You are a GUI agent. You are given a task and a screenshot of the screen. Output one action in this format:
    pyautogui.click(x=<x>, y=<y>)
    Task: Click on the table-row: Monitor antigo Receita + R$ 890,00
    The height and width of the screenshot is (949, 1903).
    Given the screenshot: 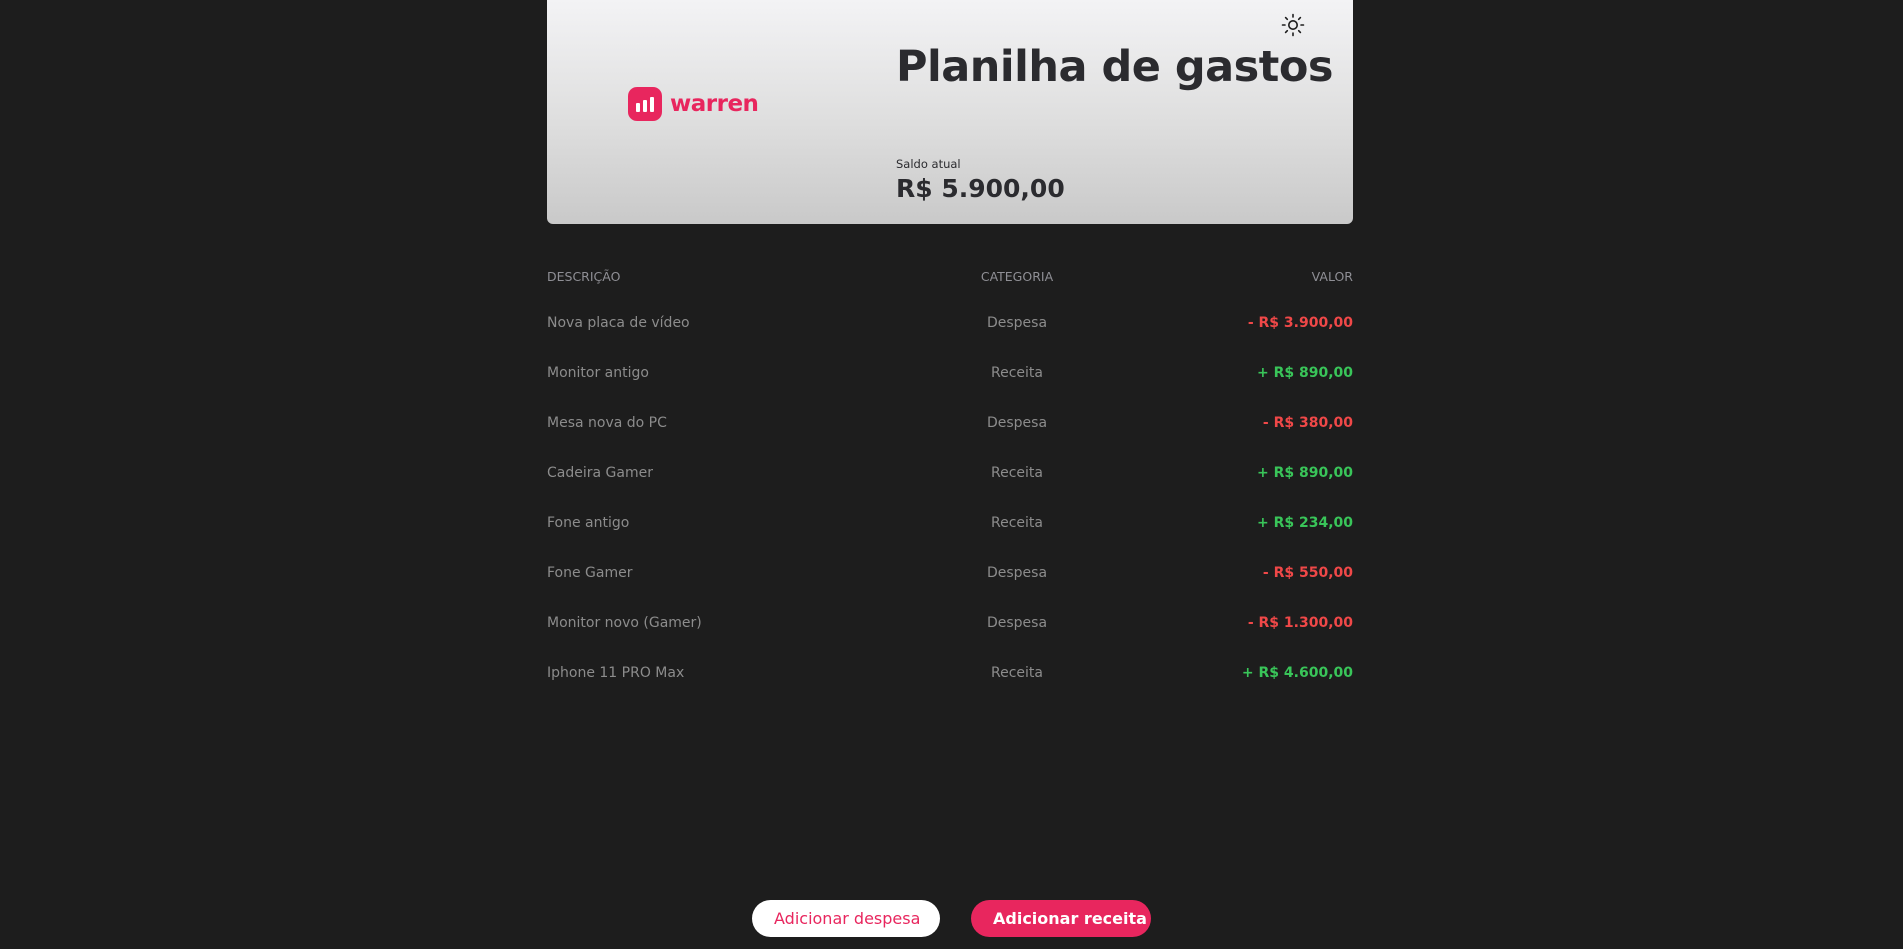 What is the action you would take?
    pyautogui.click(x=950, y=373)
    